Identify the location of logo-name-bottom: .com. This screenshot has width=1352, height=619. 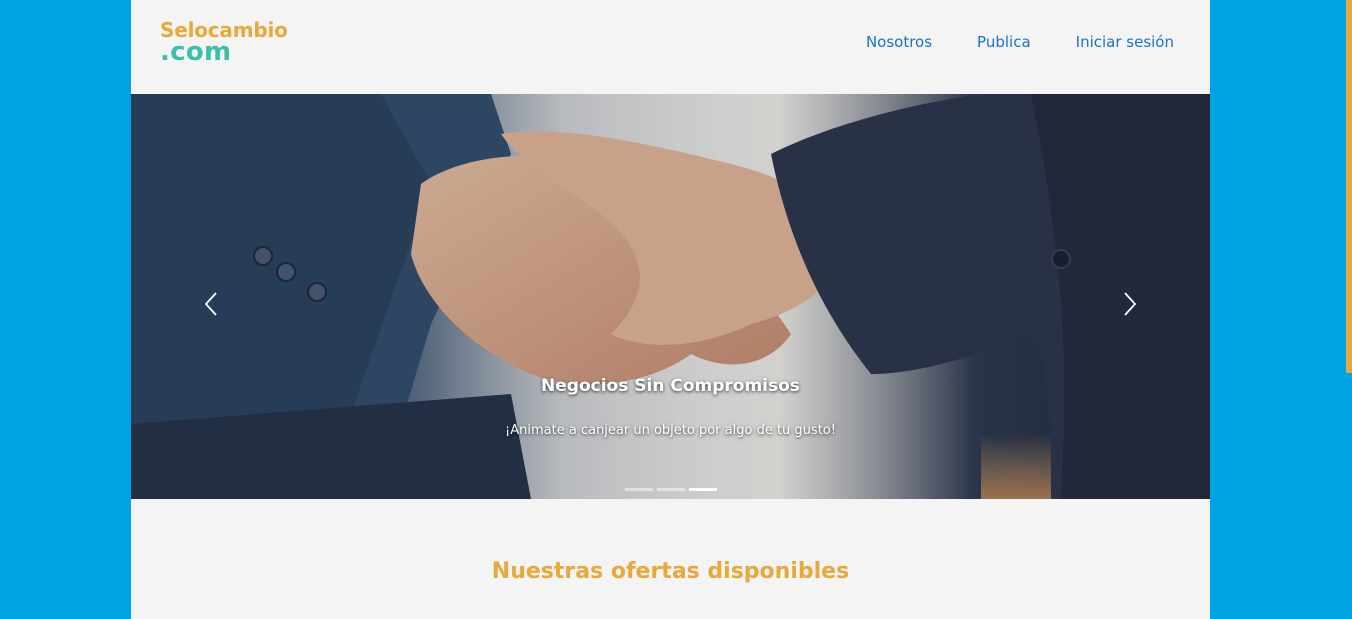
(196, 52).